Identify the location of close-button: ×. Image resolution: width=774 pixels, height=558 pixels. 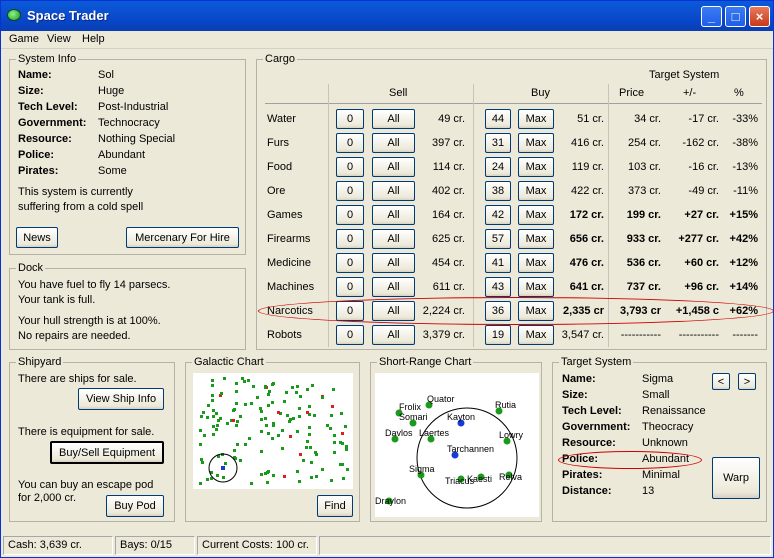
(759, 16).